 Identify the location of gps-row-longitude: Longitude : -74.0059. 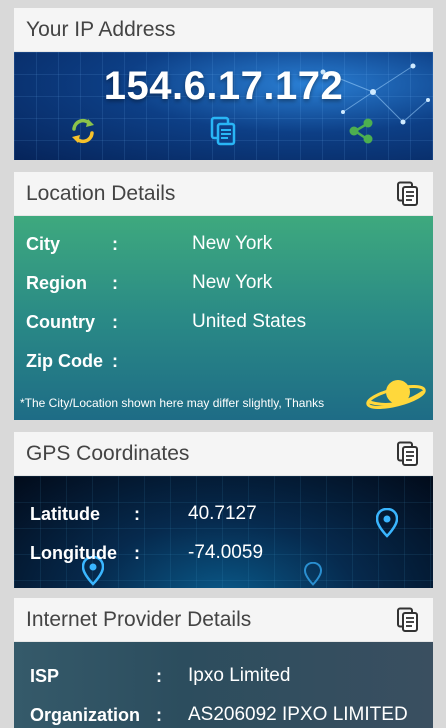
(226, 553).